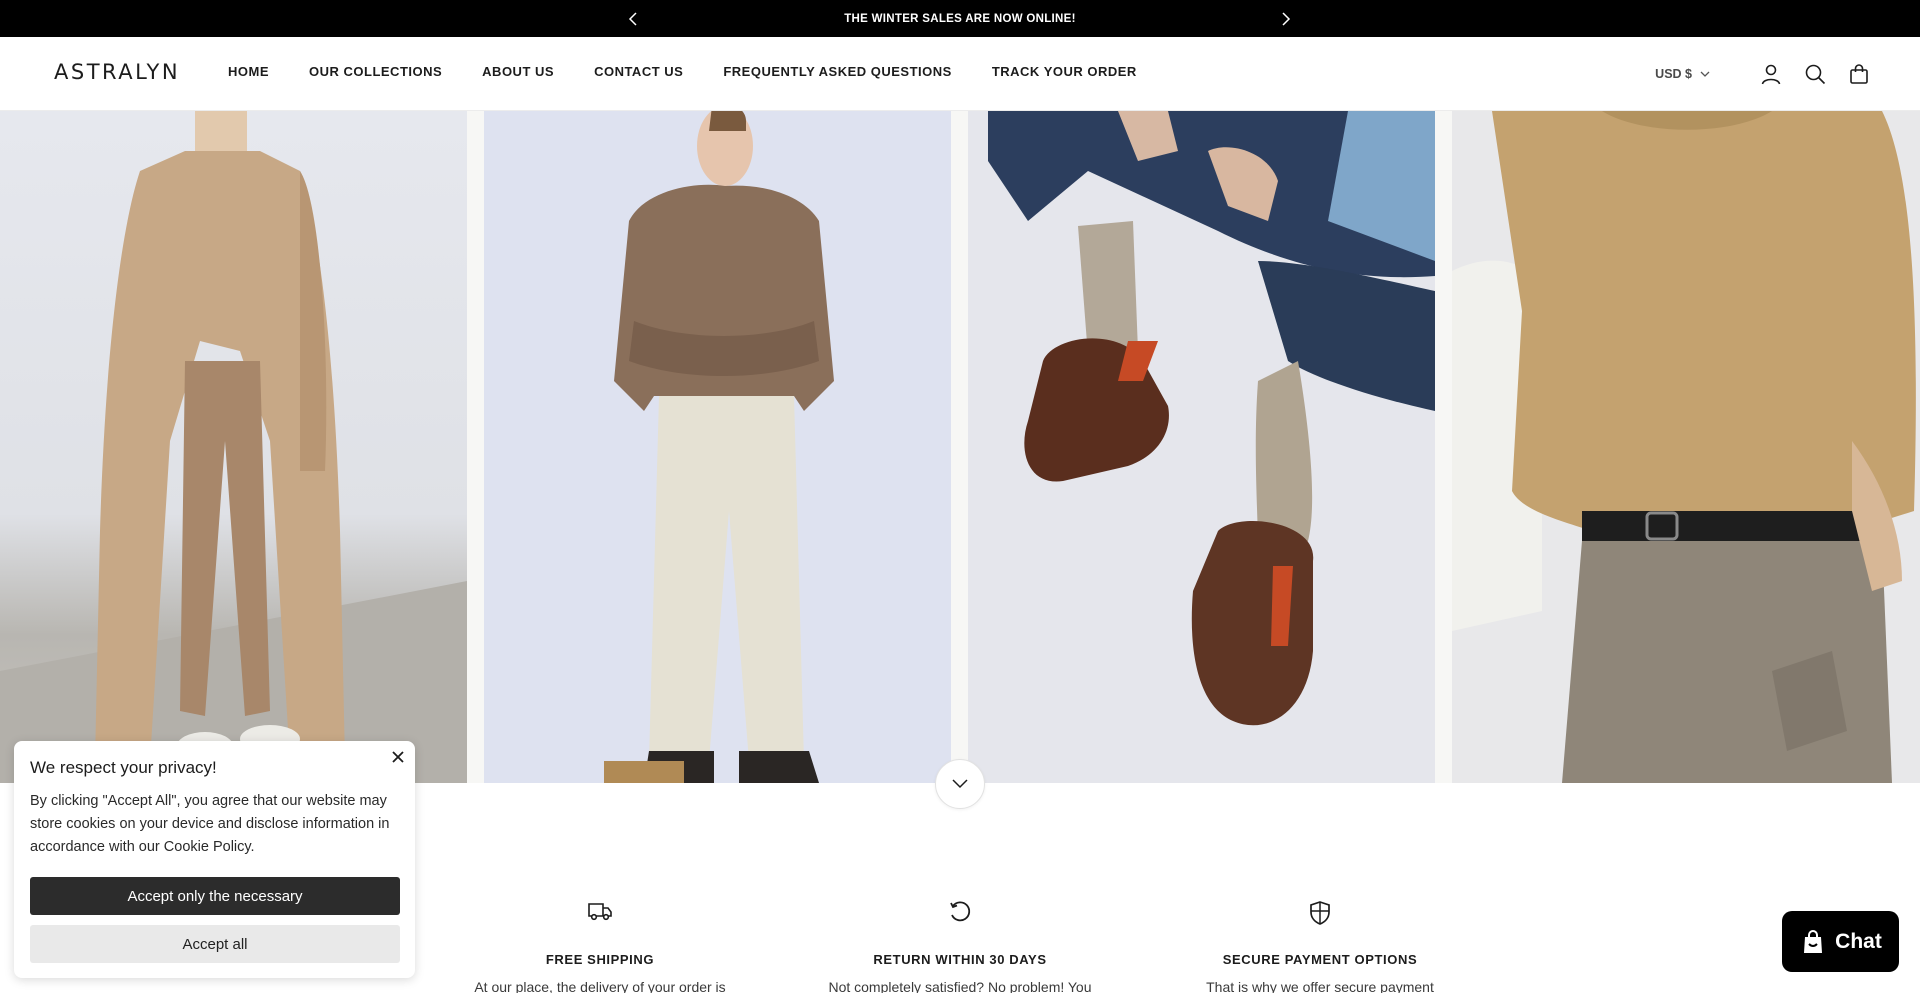 This screenshot has width=1920, height=993. Describe the element at coordinates (837, 71) in the screenshot. I see `nav-faq: FREQUENTLY ASKED QUESTIONS` at that location.